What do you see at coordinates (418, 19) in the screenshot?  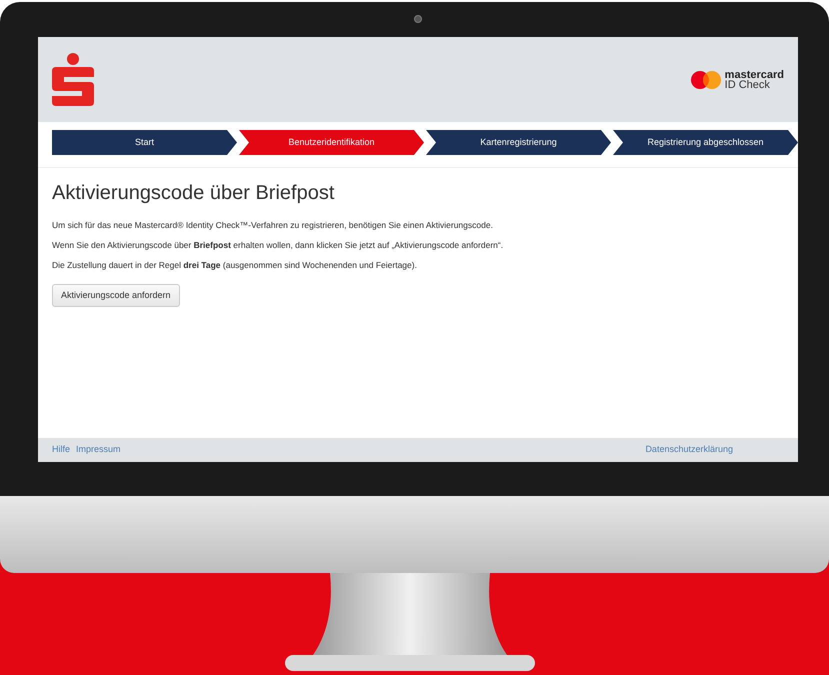 I see `camera-icon` at bounding box center [418, 19].